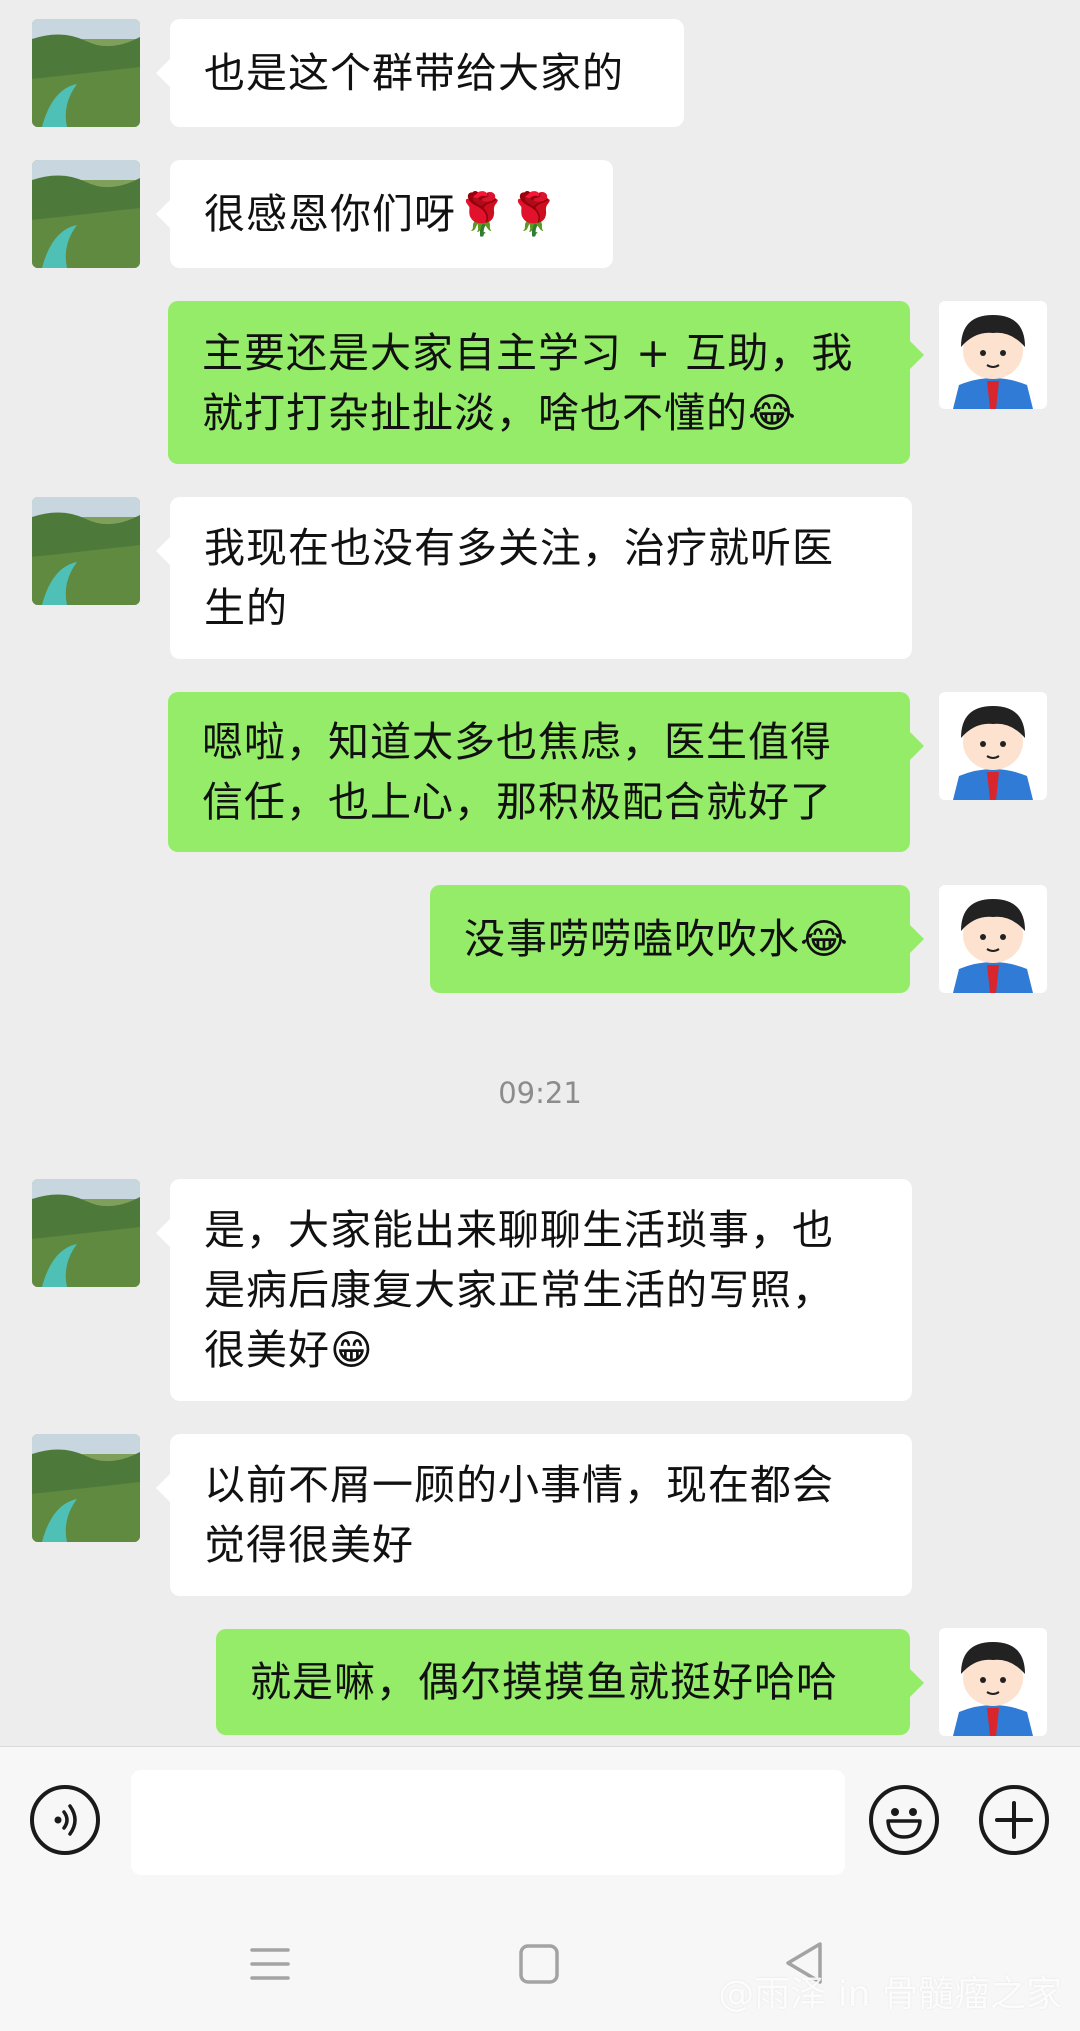 The height and width of the screenshot is (2031, 1080). What do you see at coordinates (488, 1822) in the screenshot?
I see `message-text-input` at bounding box center [488, 1822].